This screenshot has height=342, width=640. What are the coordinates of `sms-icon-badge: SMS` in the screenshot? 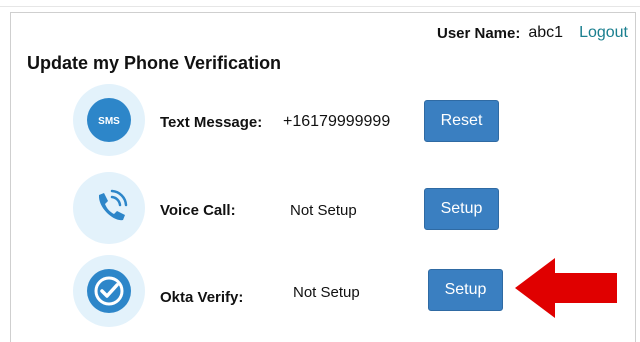 It's located at (109, 120).